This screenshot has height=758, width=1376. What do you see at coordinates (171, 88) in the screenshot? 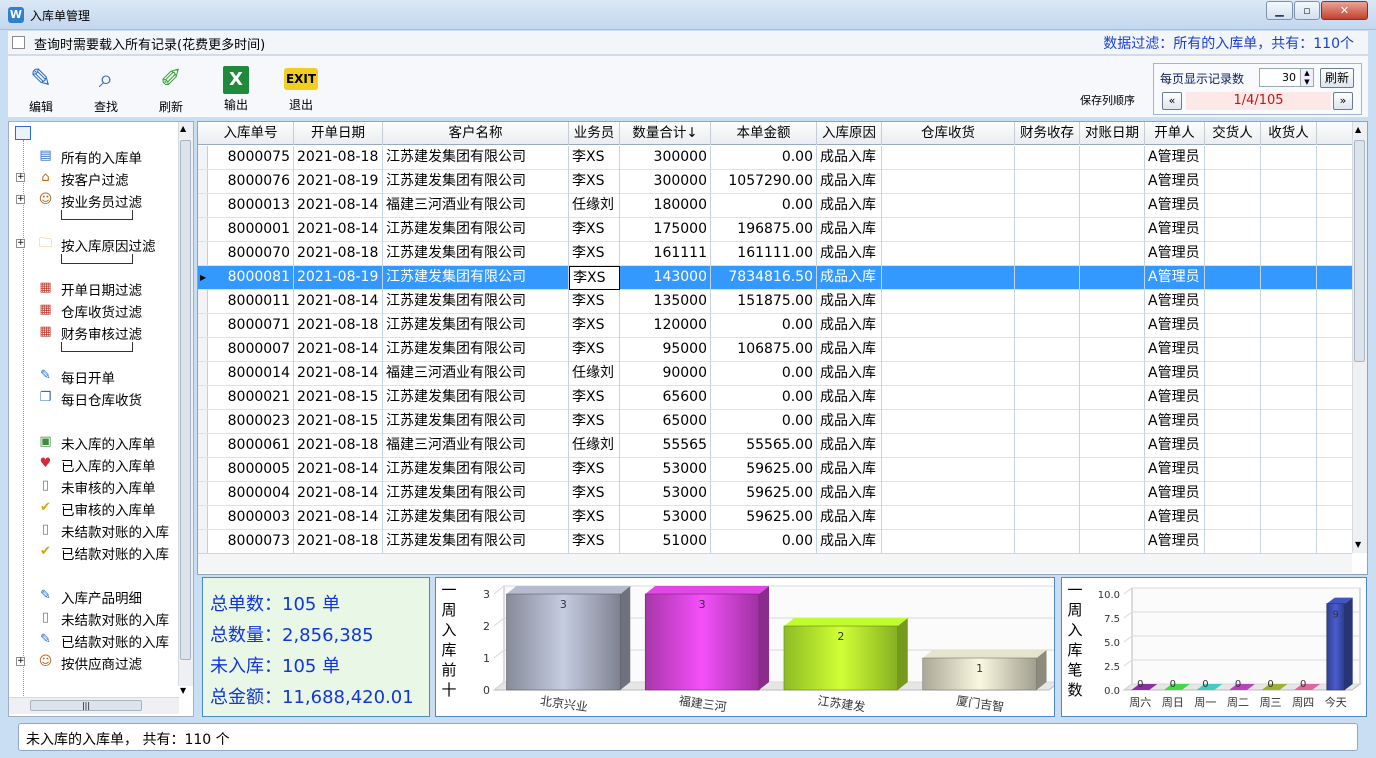
I see `refresh-button: ✐ 刷新` at bounding box center [171, 88].